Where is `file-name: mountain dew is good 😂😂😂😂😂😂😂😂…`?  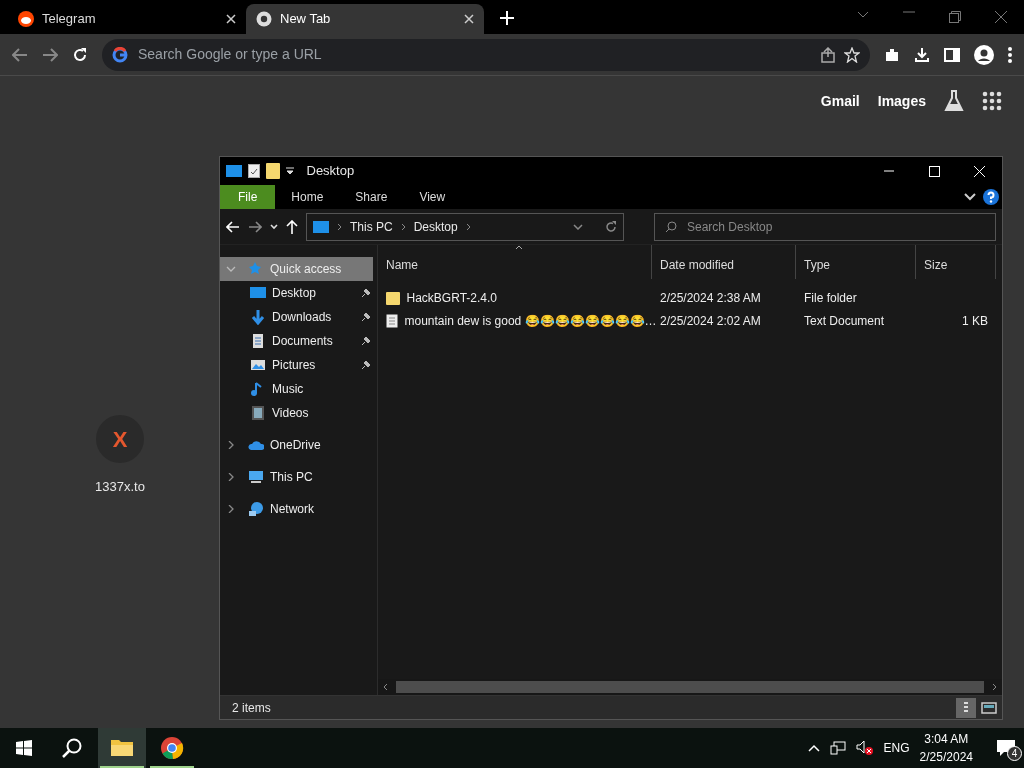
file-name: mountain dew is good 😂😂😂😂😂😂😂😂… is located at coordinates (530, 320).